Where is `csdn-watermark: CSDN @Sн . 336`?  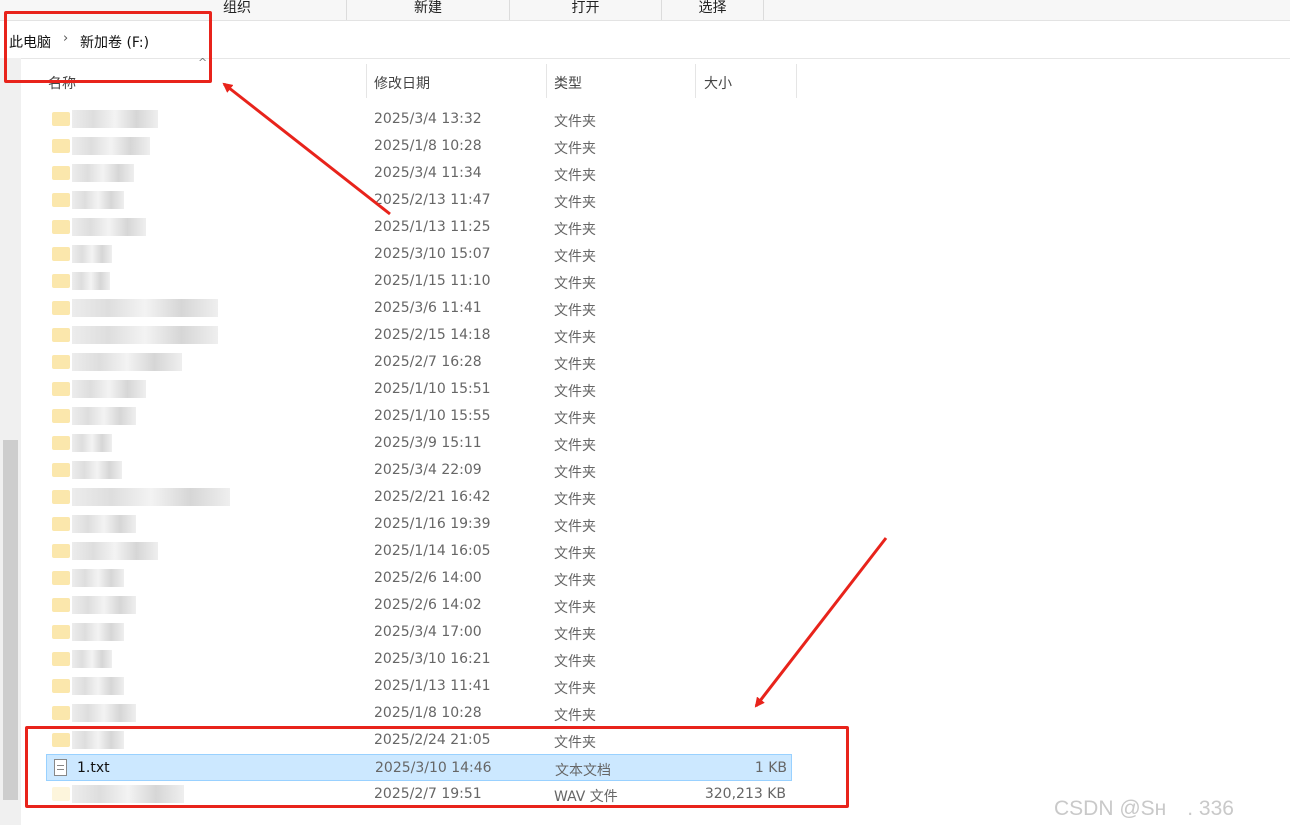 csdn-watermark: CSDN @Sн . 336 is located at coordinates (1144, 808).